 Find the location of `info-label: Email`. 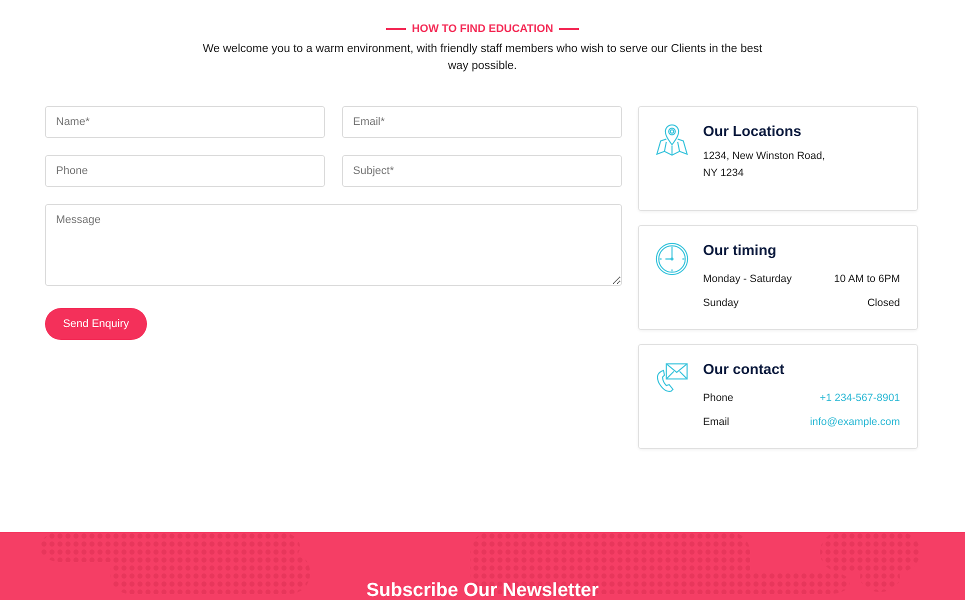

info-label: Email is located at coordinates (716, 422).